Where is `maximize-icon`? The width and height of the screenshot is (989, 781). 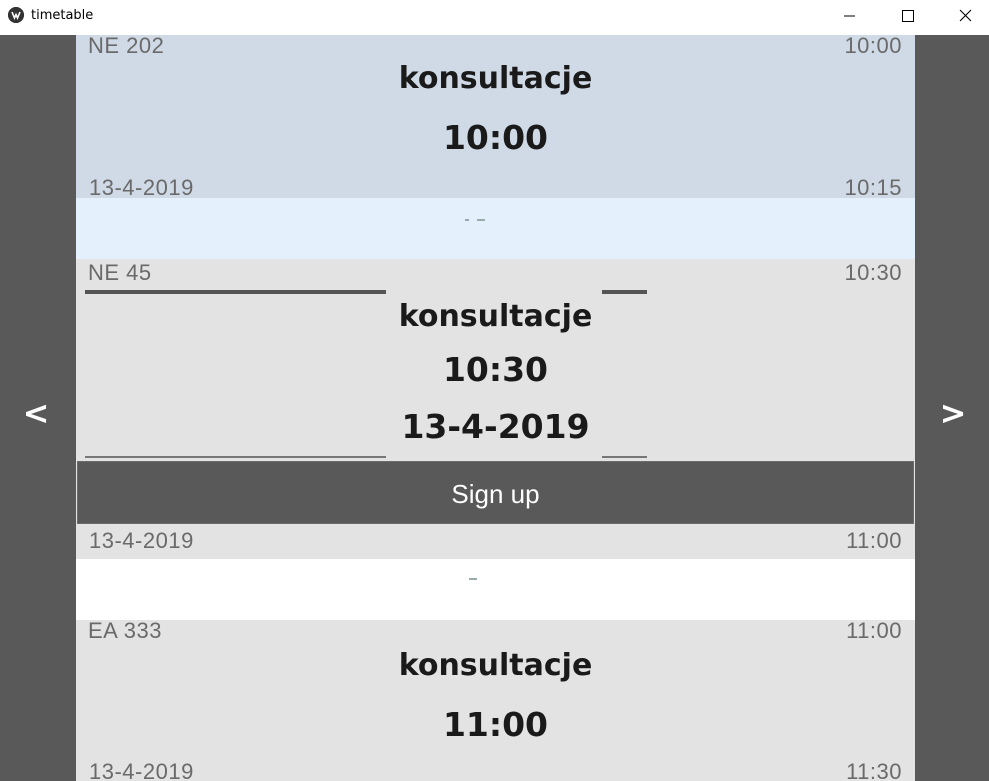 maximize-icon is located at coordinates (908, 16).